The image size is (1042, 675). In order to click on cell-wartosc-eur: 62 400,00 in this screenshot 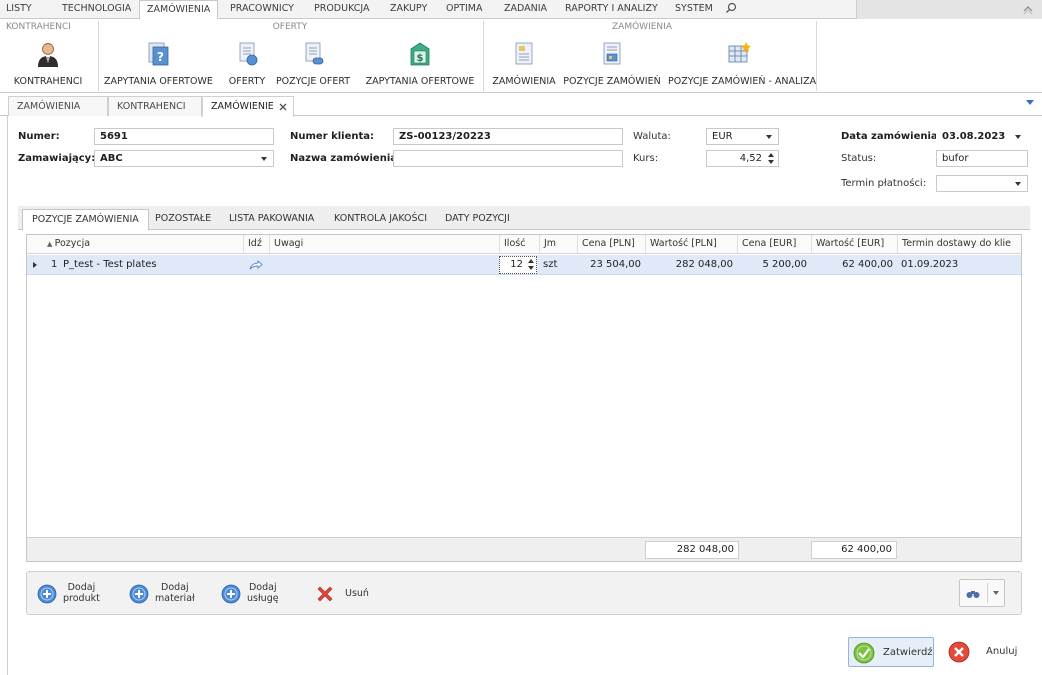, I will do `click(854, 265)`.